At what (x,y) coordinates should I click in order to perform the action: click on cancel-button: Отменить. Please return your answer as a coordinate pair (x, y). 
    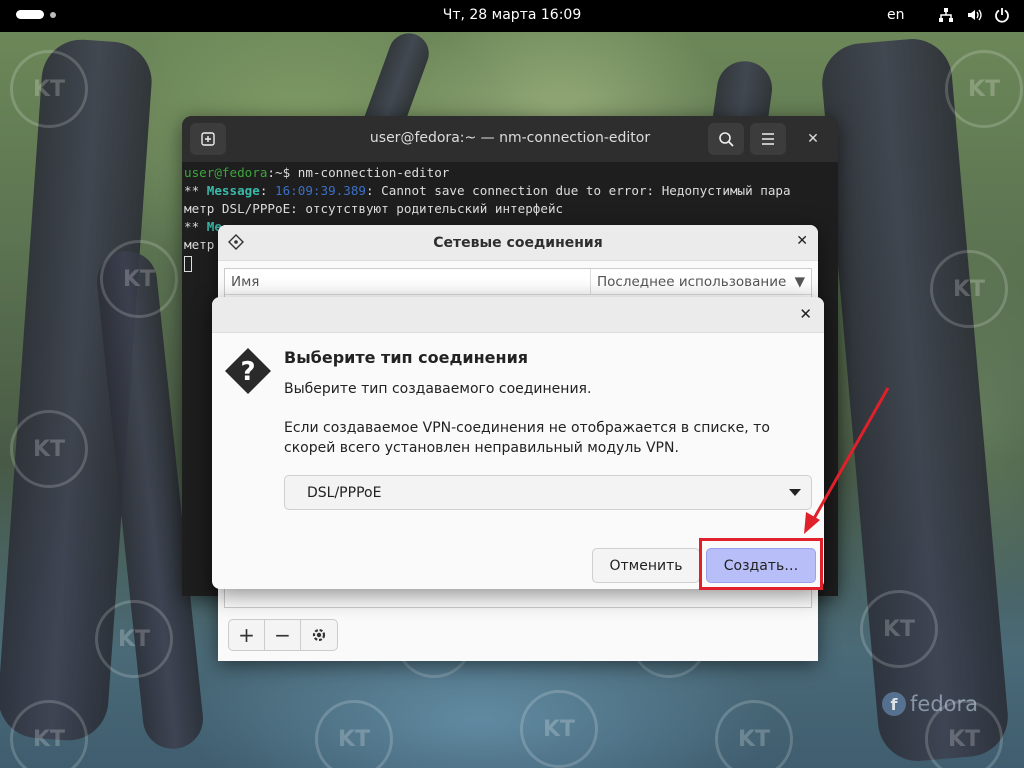
    Looking at the image, I should click on (646, 565).